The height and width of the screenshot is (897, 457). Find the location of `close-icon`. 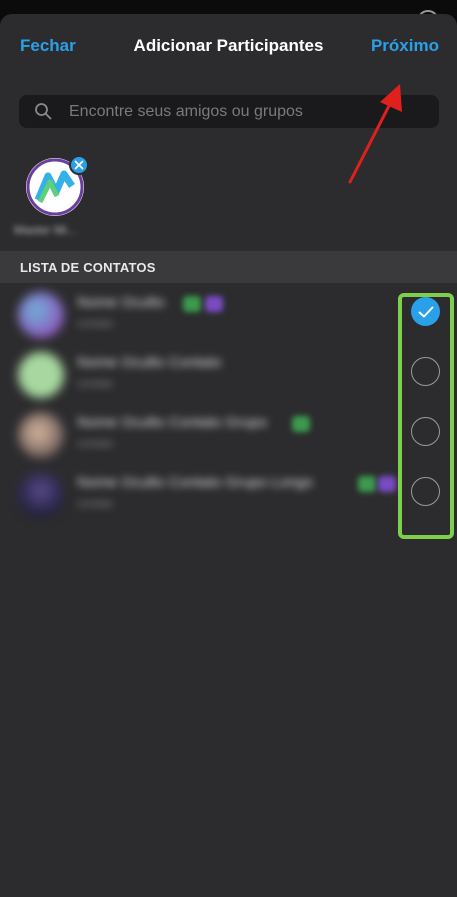

close-icon is located at coordinates (79, 165).